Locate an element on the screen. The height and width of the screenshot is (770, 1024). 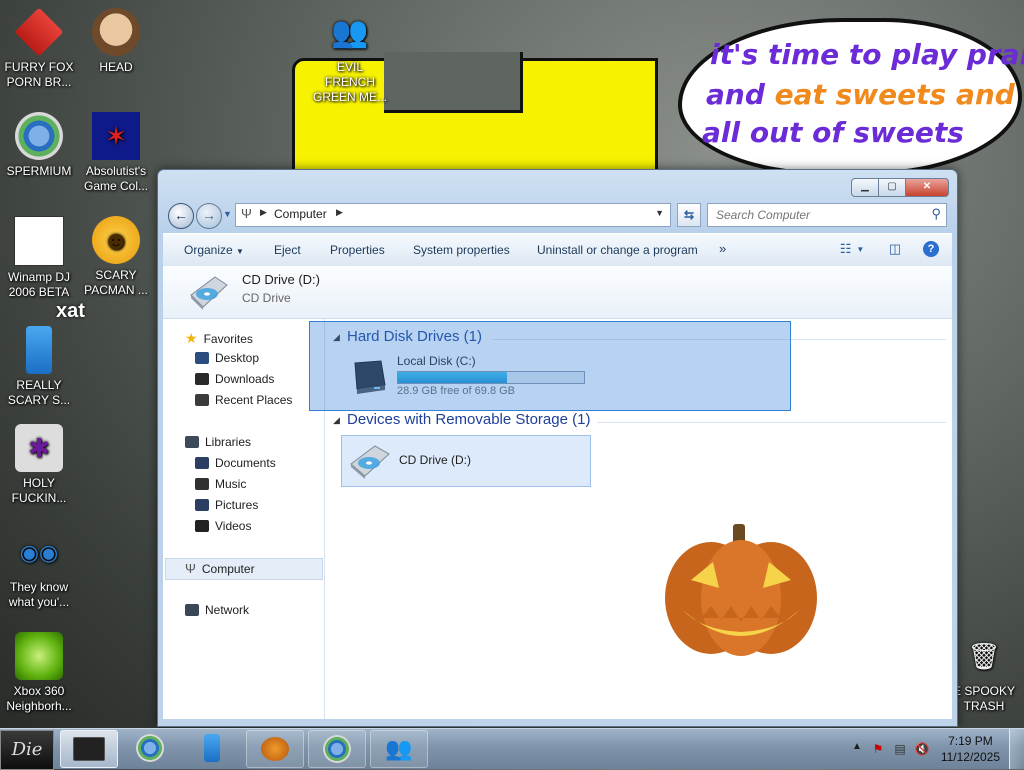
nav-music-label: Music is located at coordinates (231, 484).